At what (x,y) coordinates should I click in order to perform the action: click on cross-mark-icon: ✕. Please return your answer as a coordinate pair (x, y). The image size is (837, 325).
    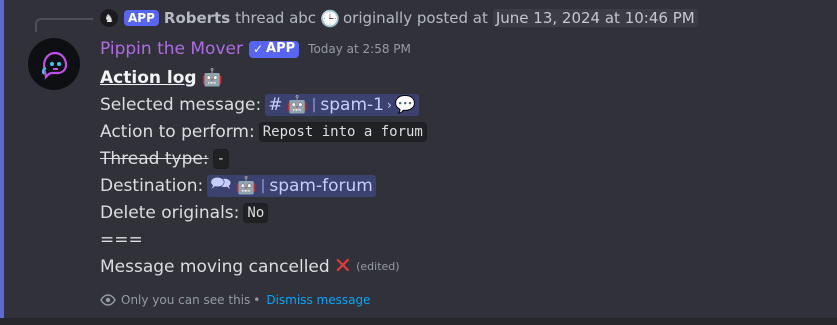
    Looking at the image, I should click on (343, 266).